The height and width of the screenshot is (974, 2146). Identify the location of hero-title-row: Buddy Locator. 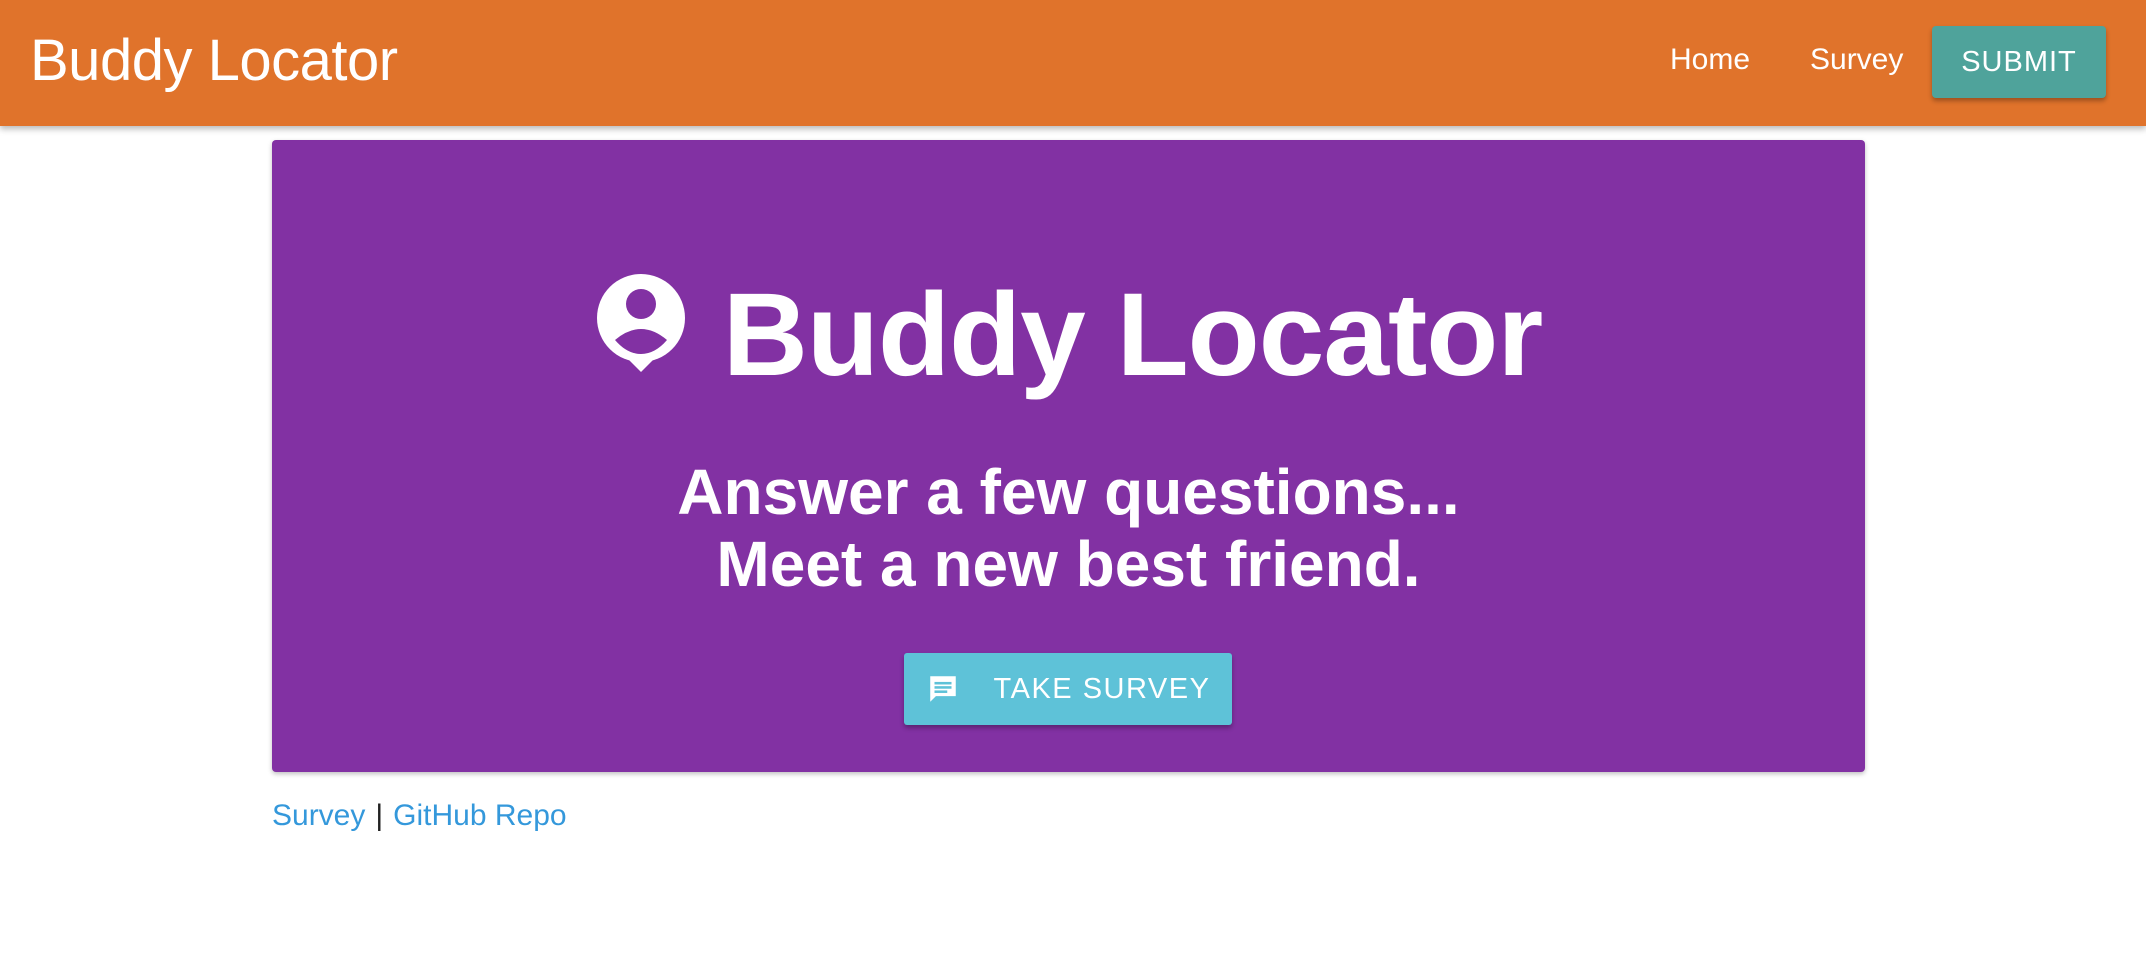
(1068, 335).